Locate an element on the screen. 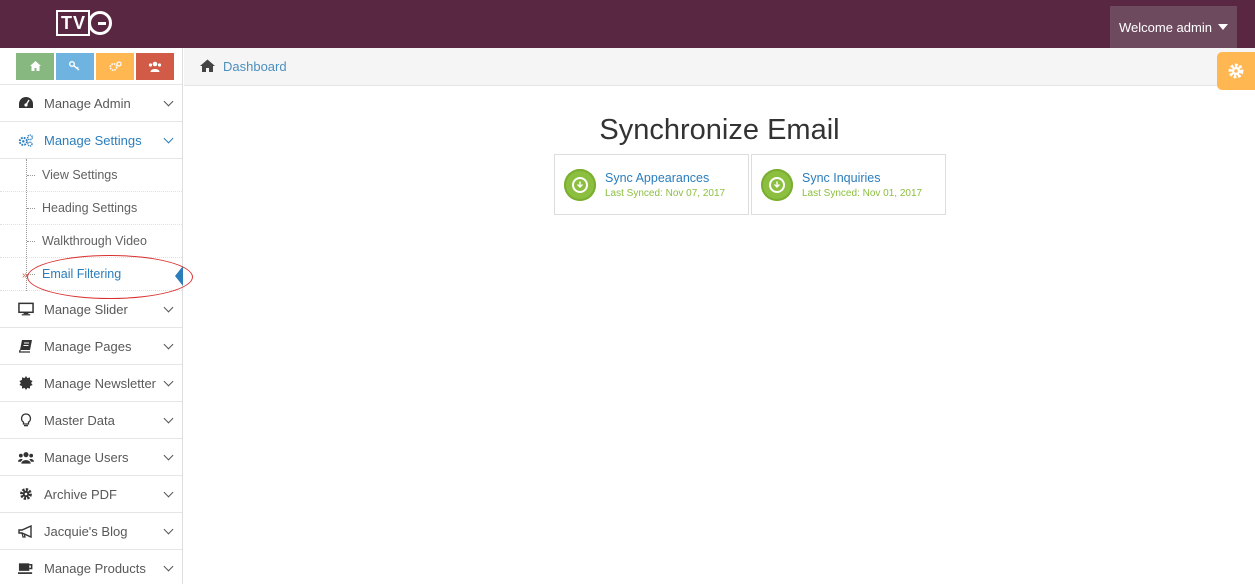 The height and width of the screenshot is (584, 1255). submenu-item-label: Email Filtering is located at coordinates (82, 274).